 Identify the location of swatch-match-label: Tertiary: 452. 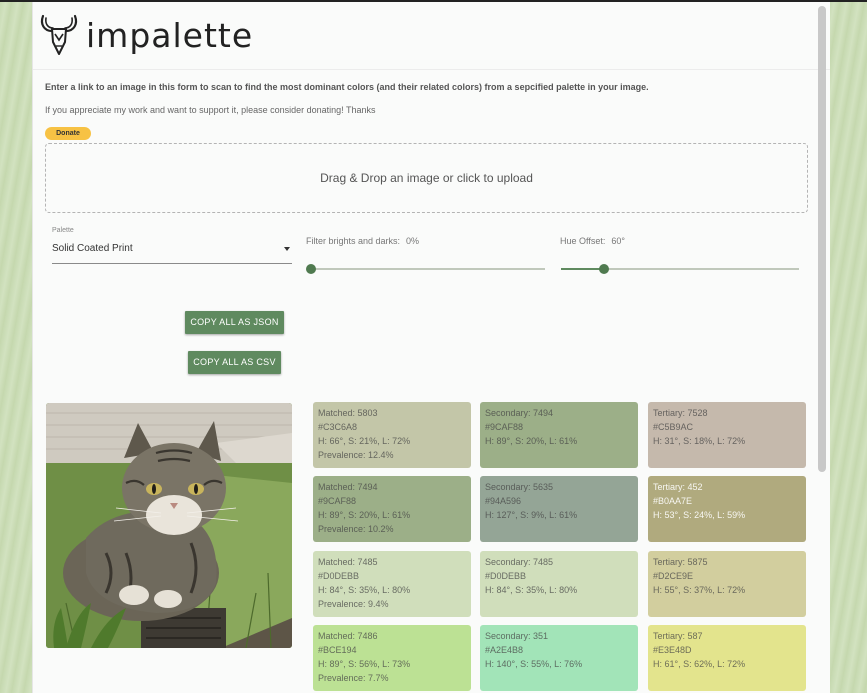
(678, 487).